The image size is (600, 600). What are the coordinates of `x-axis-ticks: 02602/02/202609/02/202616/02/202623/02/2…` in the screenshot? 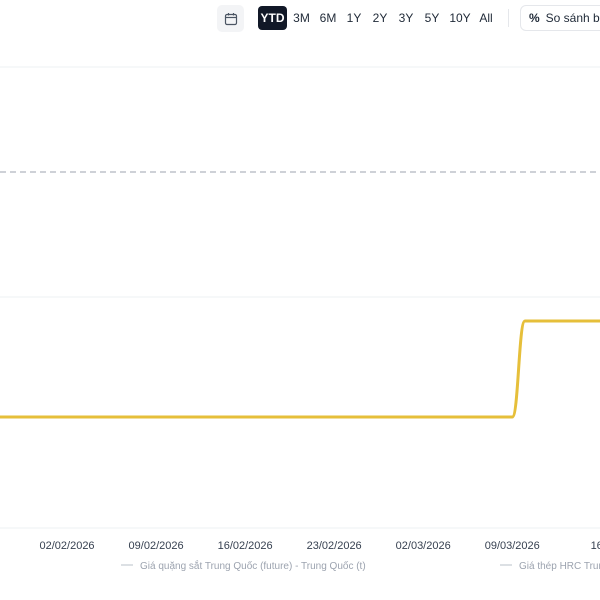 It's located at (320, 546).